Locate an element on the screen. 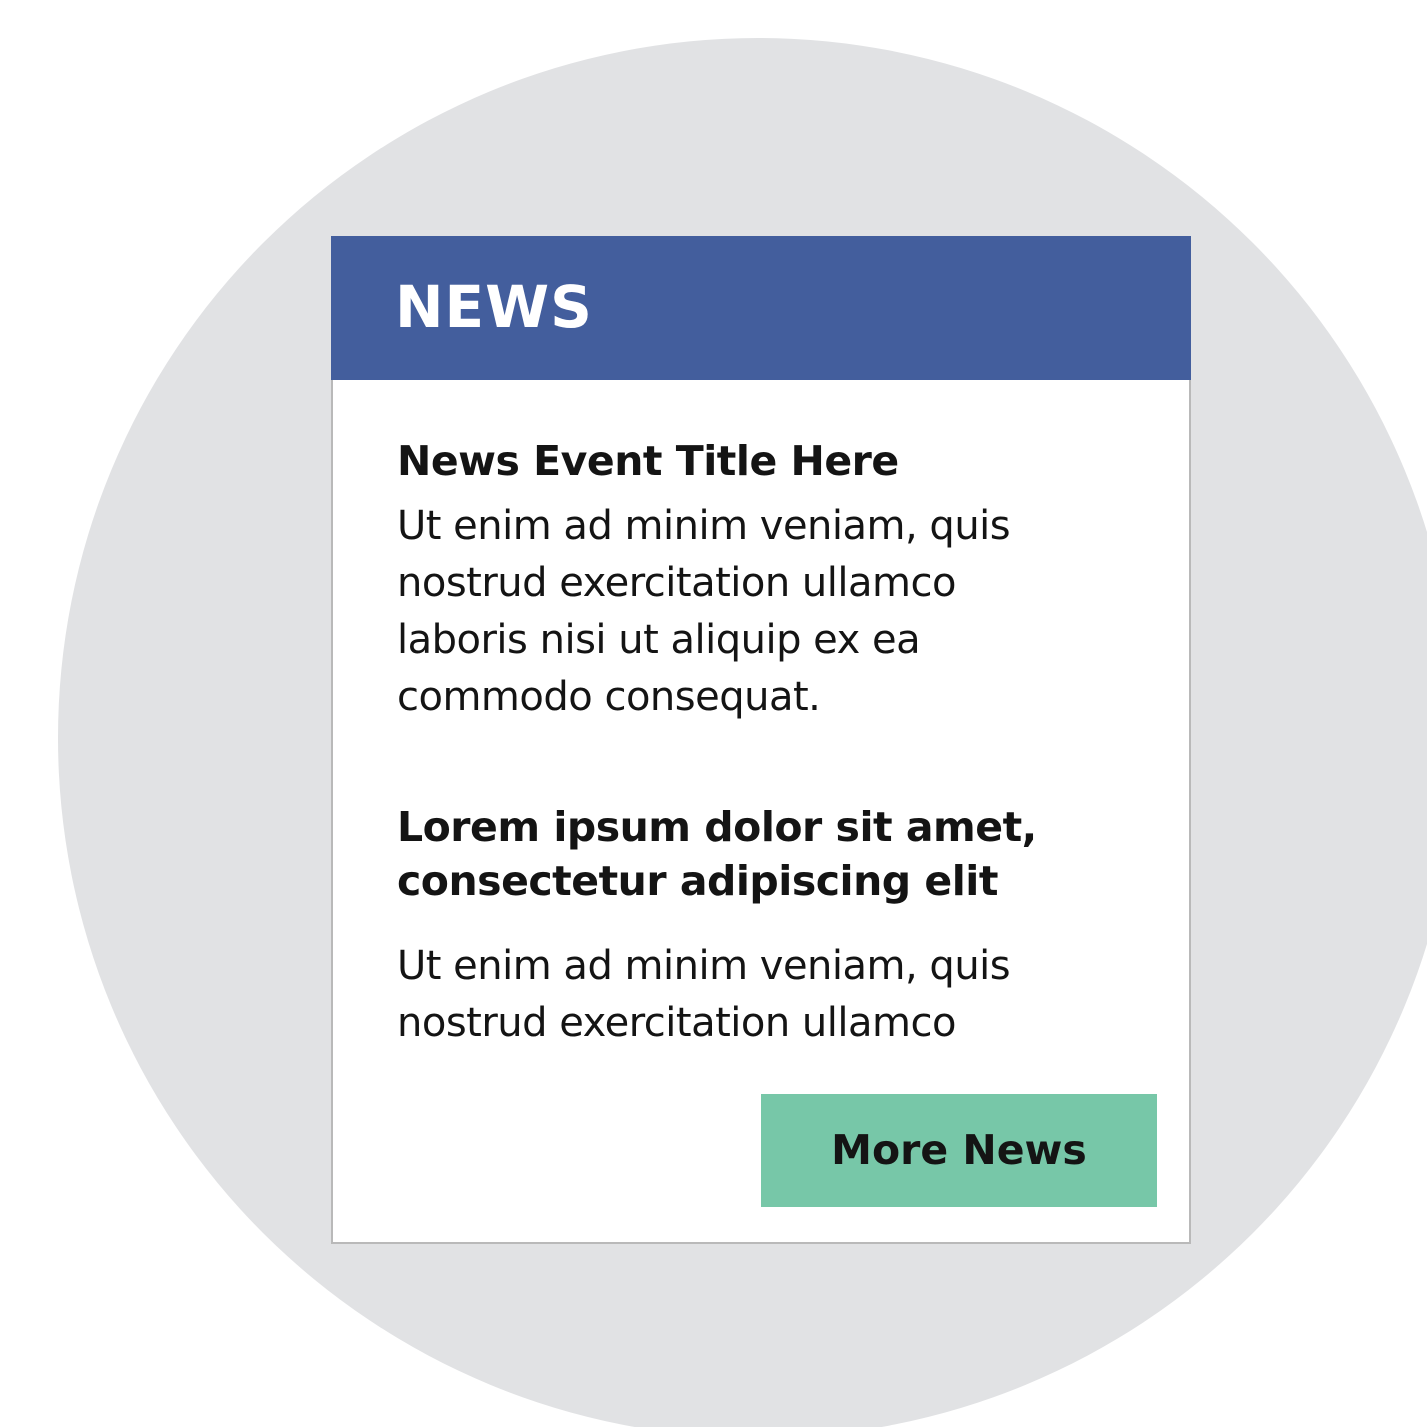 This screenshot has height=1427, width=1427. more-news-button: More News is located at coordinates (959, 1150).